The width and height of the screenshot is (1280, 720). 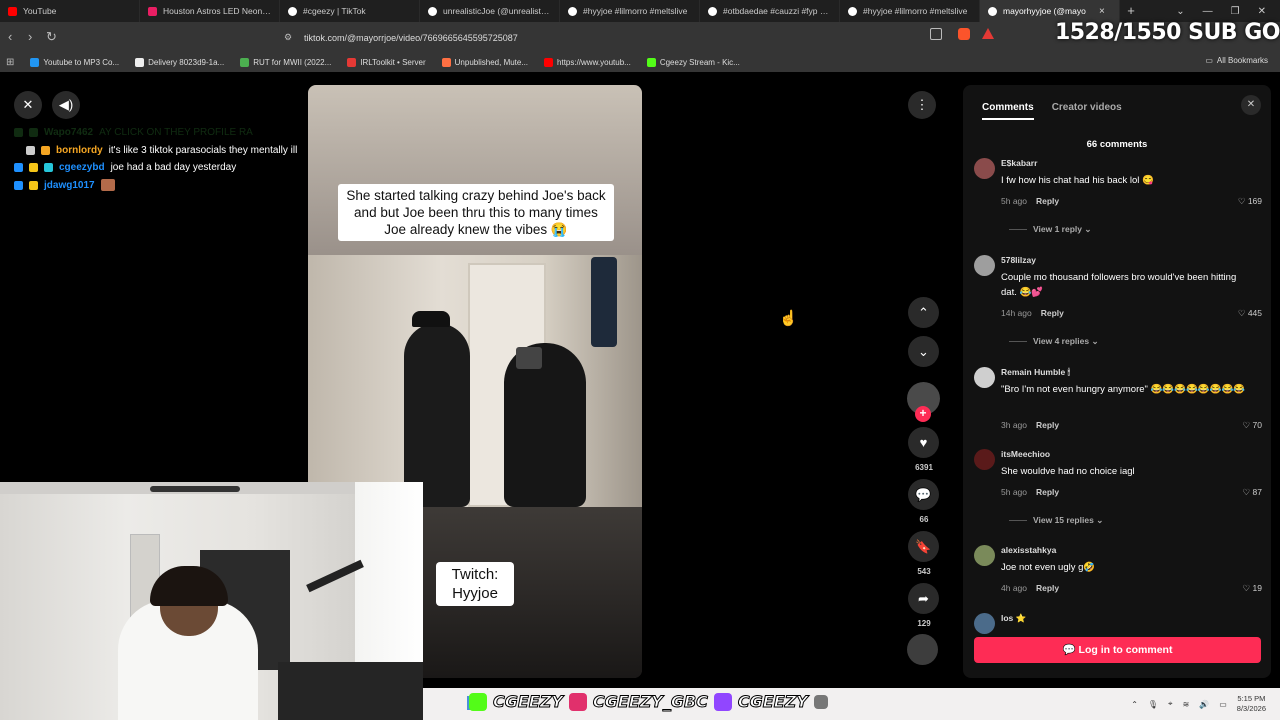 I want to click on tab-title: #hyyjoe #lilmorro #meltslive, so click(x=635, y=11).